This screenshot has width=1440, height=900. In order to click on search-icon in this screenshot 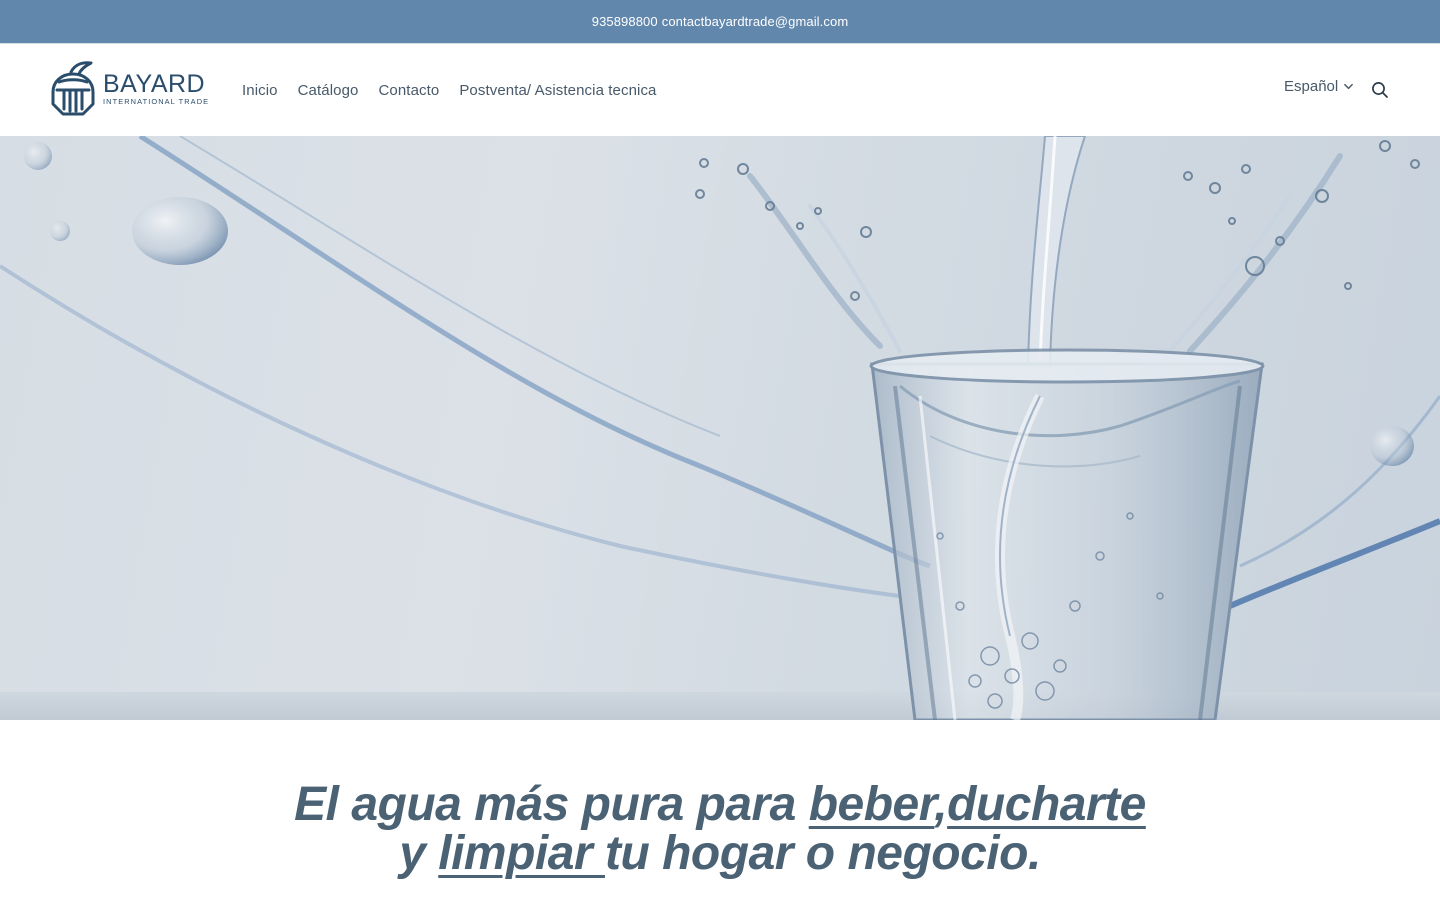, I will do `click(1380, 90)`.